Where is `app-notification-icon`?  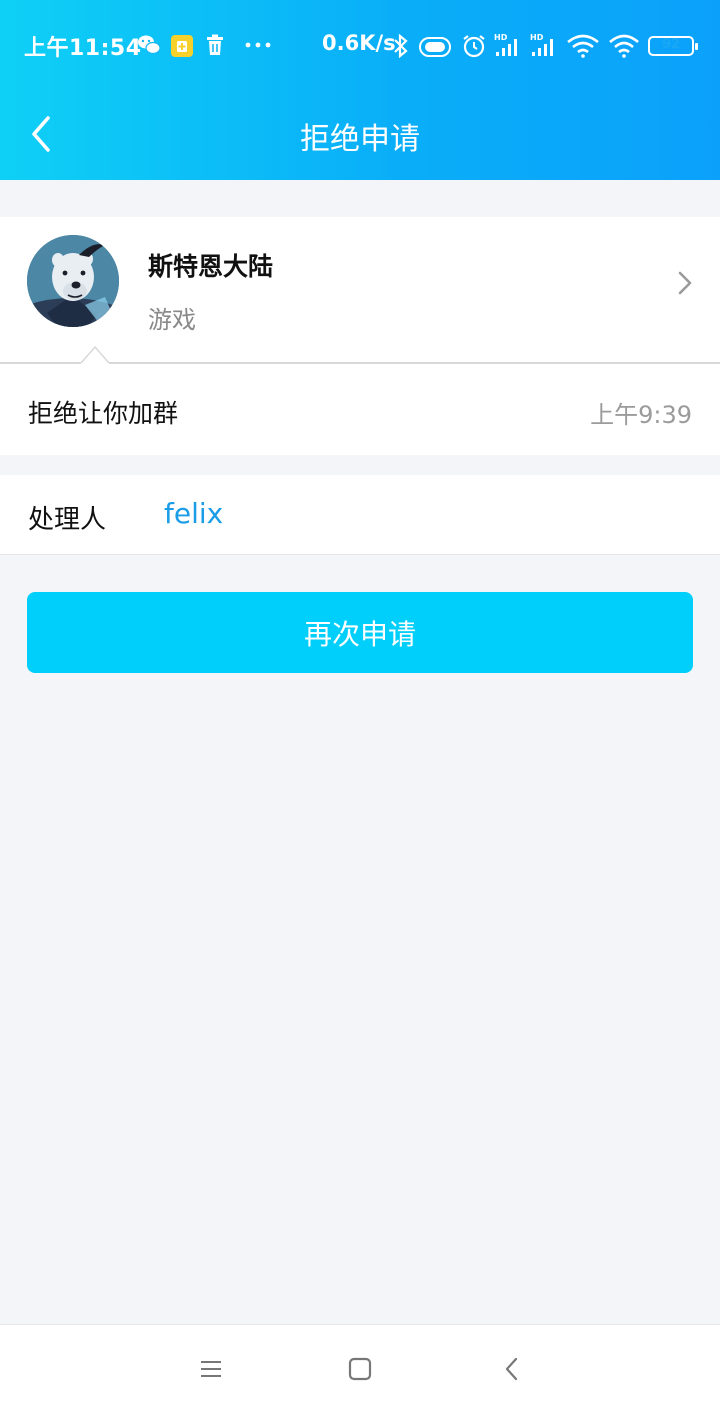
app-notification-icon is located at coordinates (182, 46).